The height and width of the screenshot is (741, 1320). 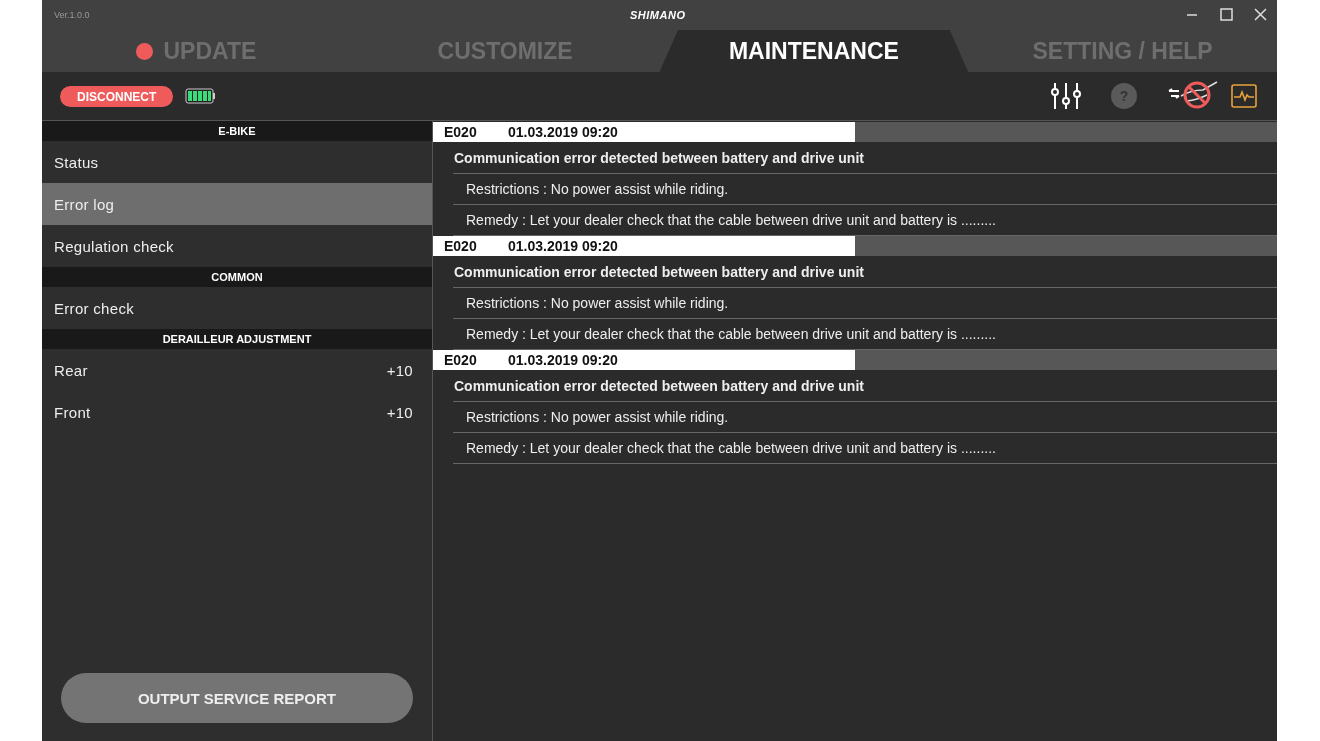 I want to click on waveform-icon, so click(x=1244, y=96).